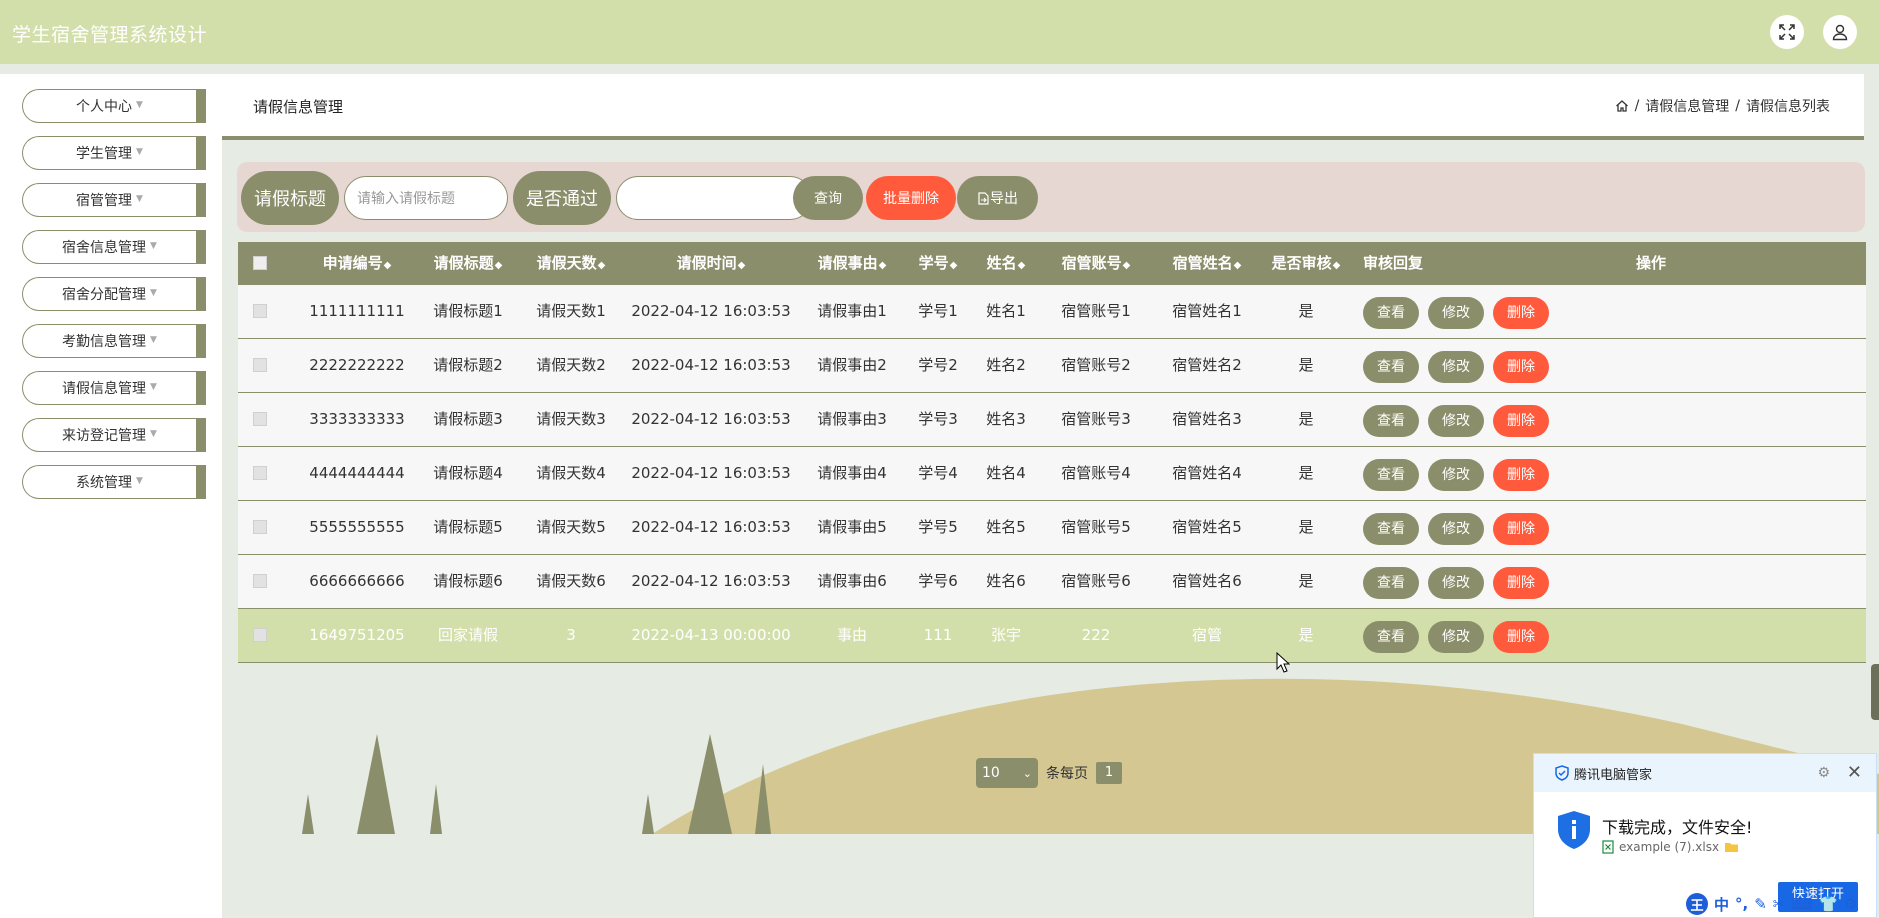  I want to click on sidebar-item-personal-center: 个人中心 ▼, so click(109, 106).